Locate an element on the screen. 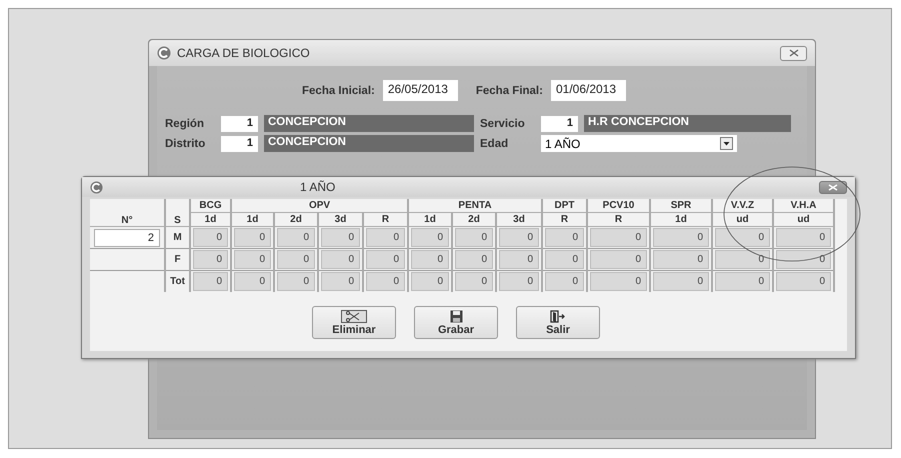 The height and width of the screenshot is (458, 901). exit-button: Salir is located at coordinates (558, 322).